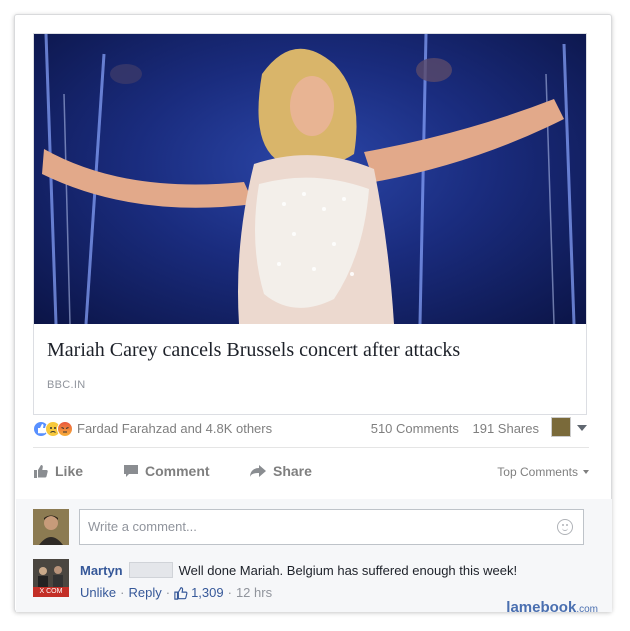  Describe the element at coordinates (207, 592) in the screenshot. I see `comment-likes: 1,309` at that location.